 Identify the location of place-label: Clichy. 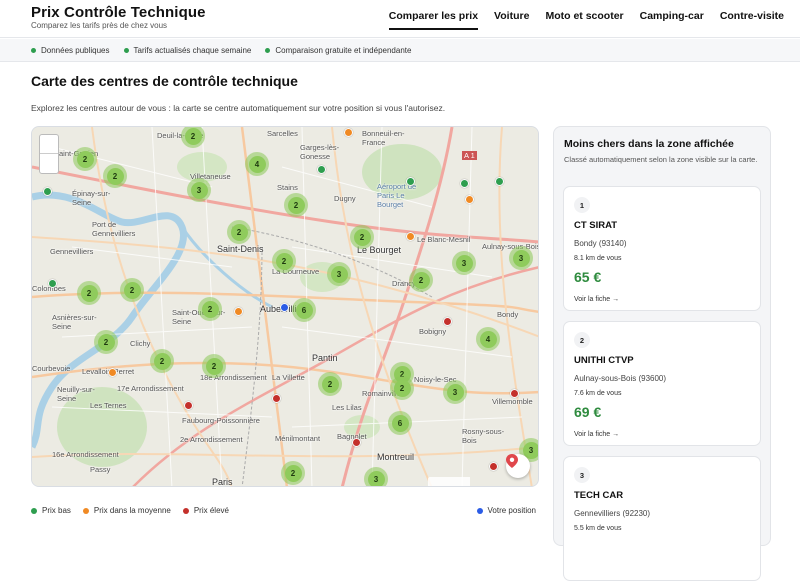
(140, 343).